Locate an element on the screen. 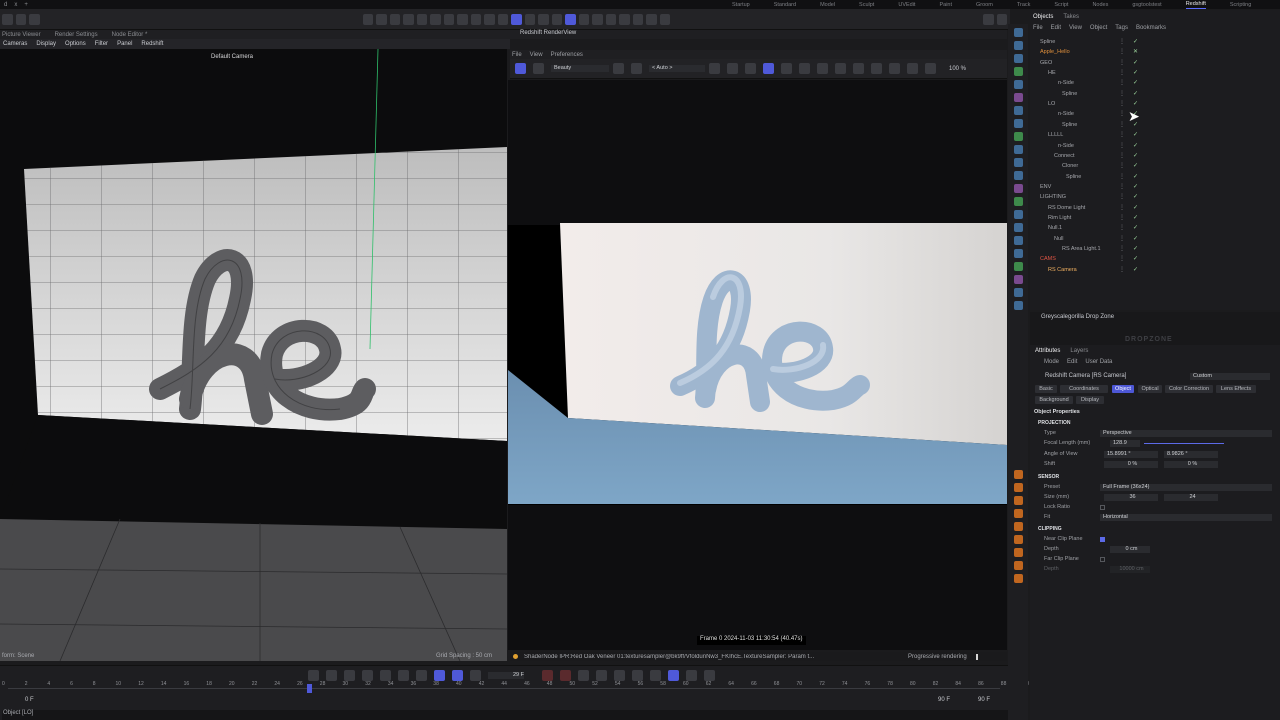 This screenshot has height=720, width=1280. layout-uvedit: UVEdit is located at coordinates (906, 5).